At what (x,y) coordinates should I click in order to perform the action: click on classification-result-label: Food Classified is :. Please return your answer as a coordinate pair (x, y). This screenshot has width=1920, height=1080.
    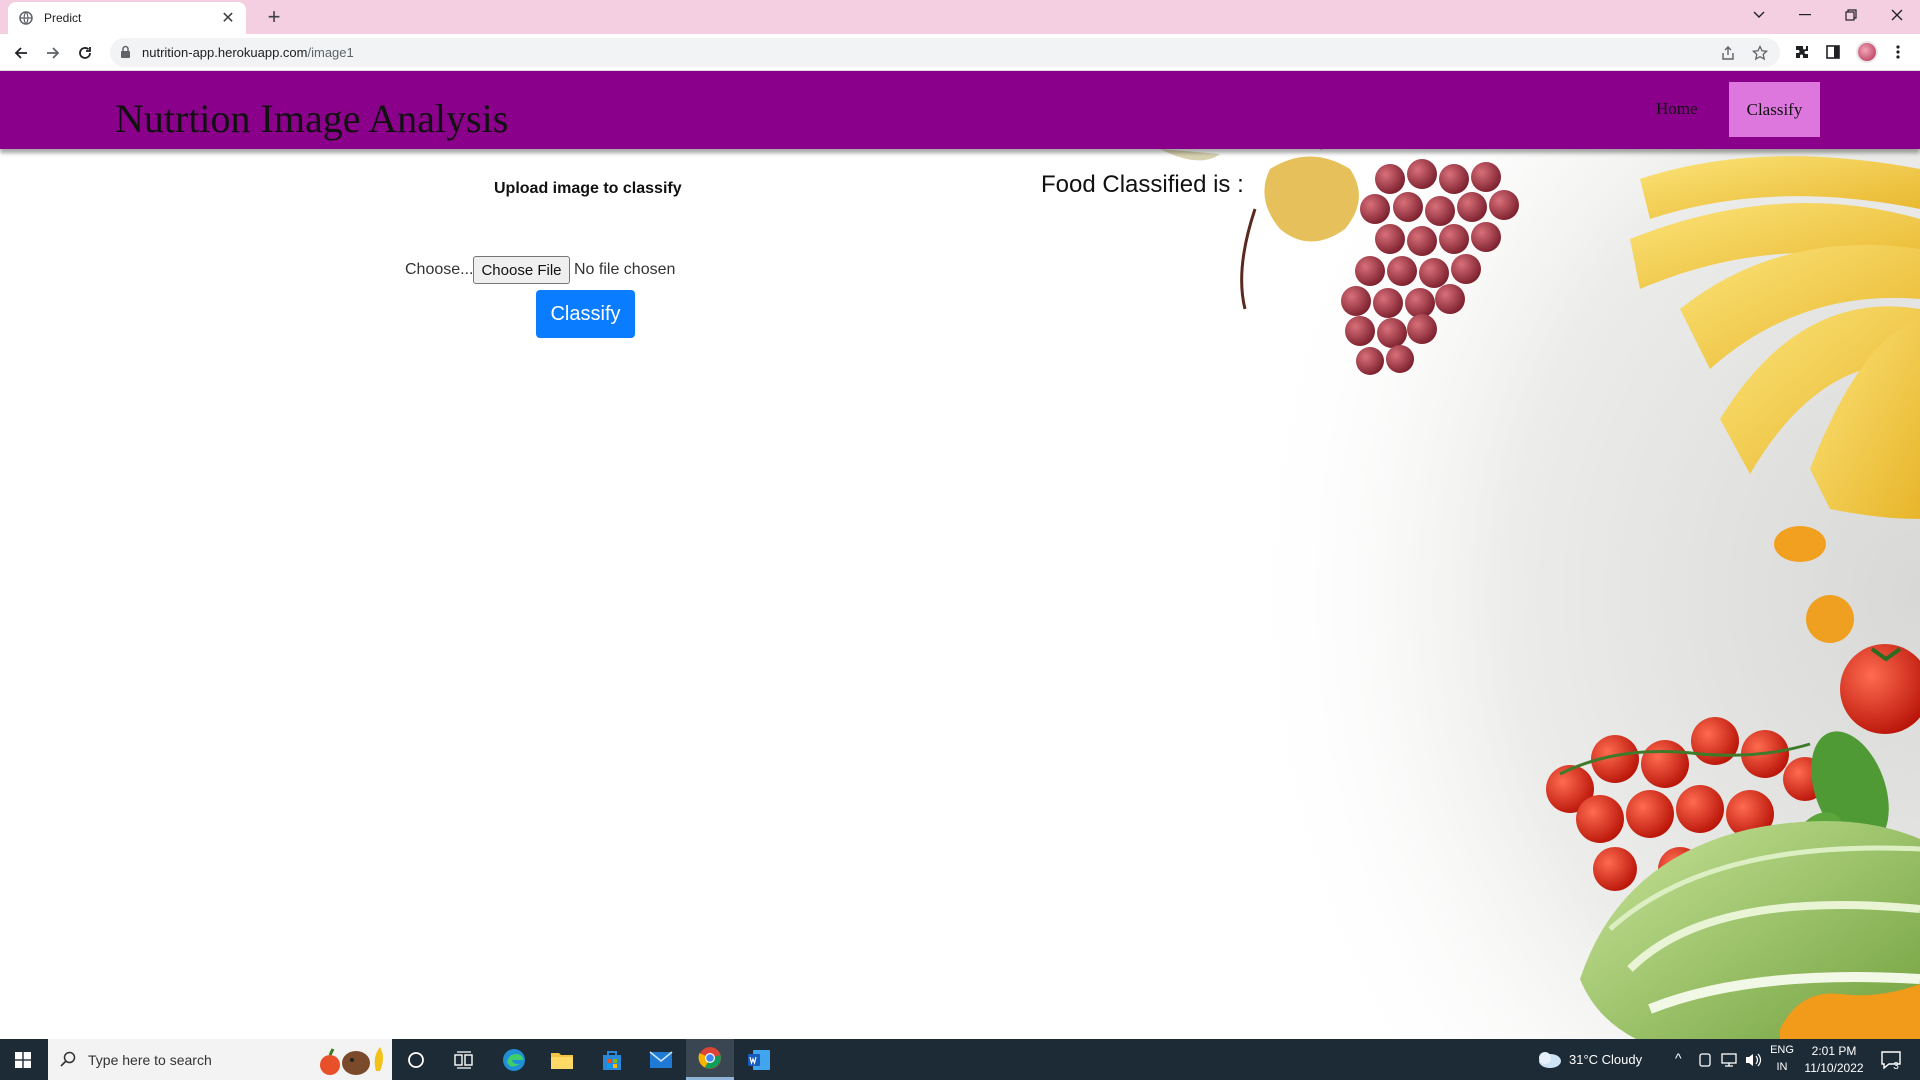
    Looking at the image, I should click on (1142, 184).